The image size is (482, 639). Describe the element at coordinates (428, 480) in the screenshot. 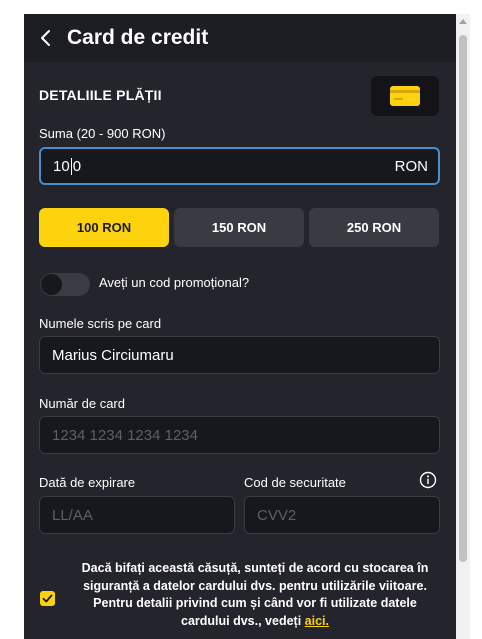

I see `info-icon` at that location.